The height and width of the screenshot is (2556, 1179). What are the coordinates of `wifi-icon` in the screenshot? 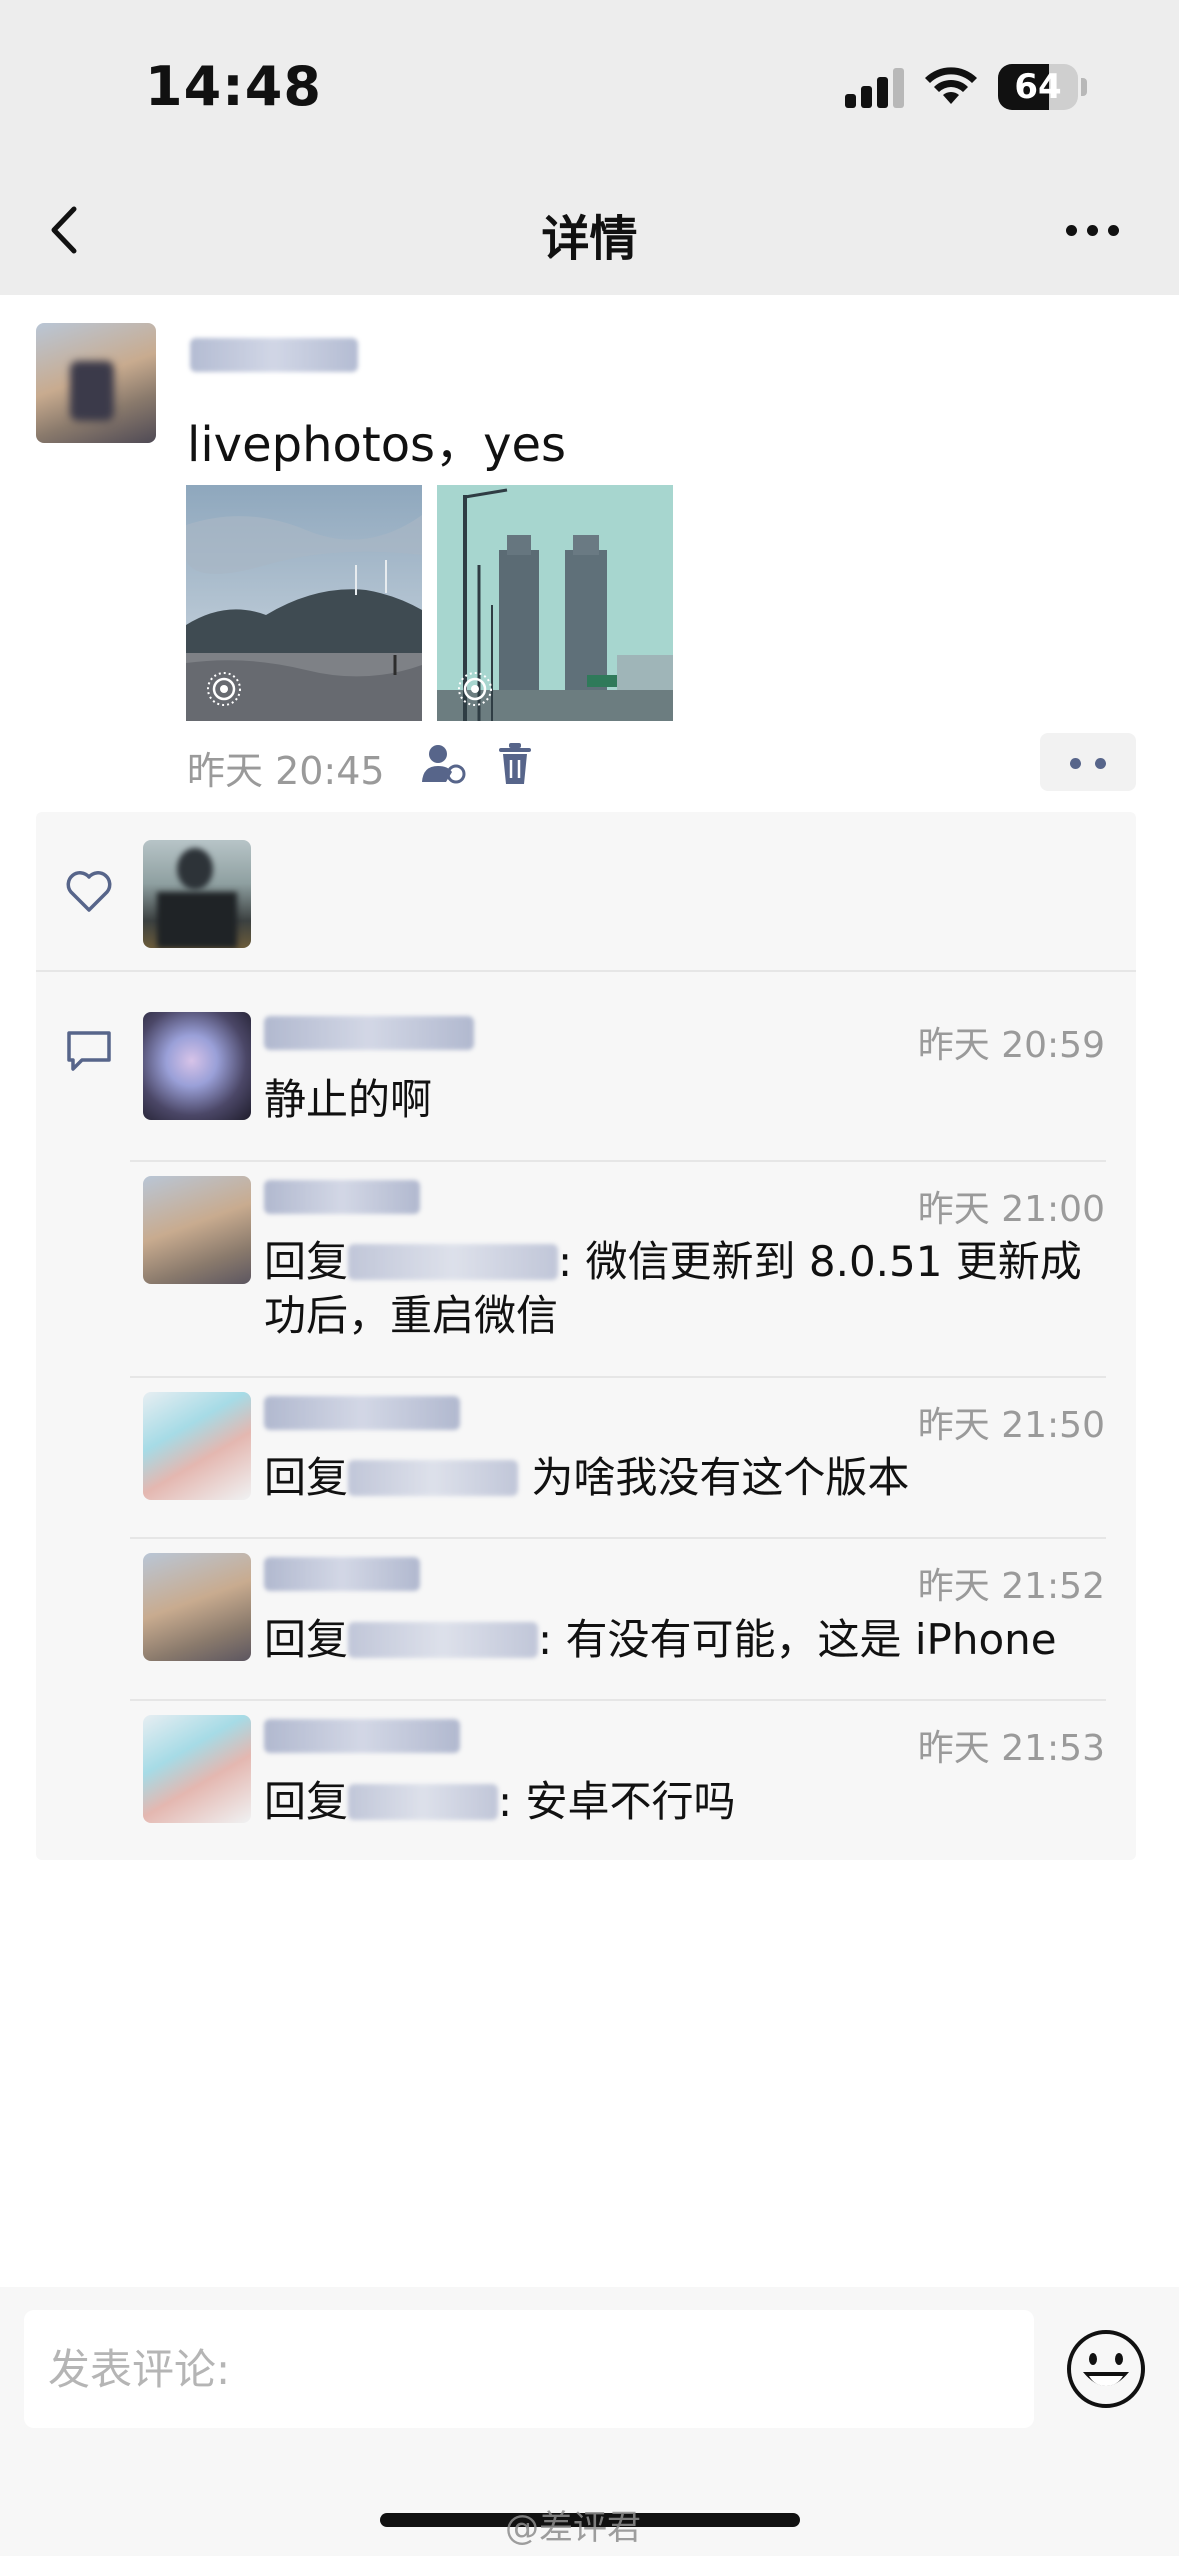 It's located at (951, 85).